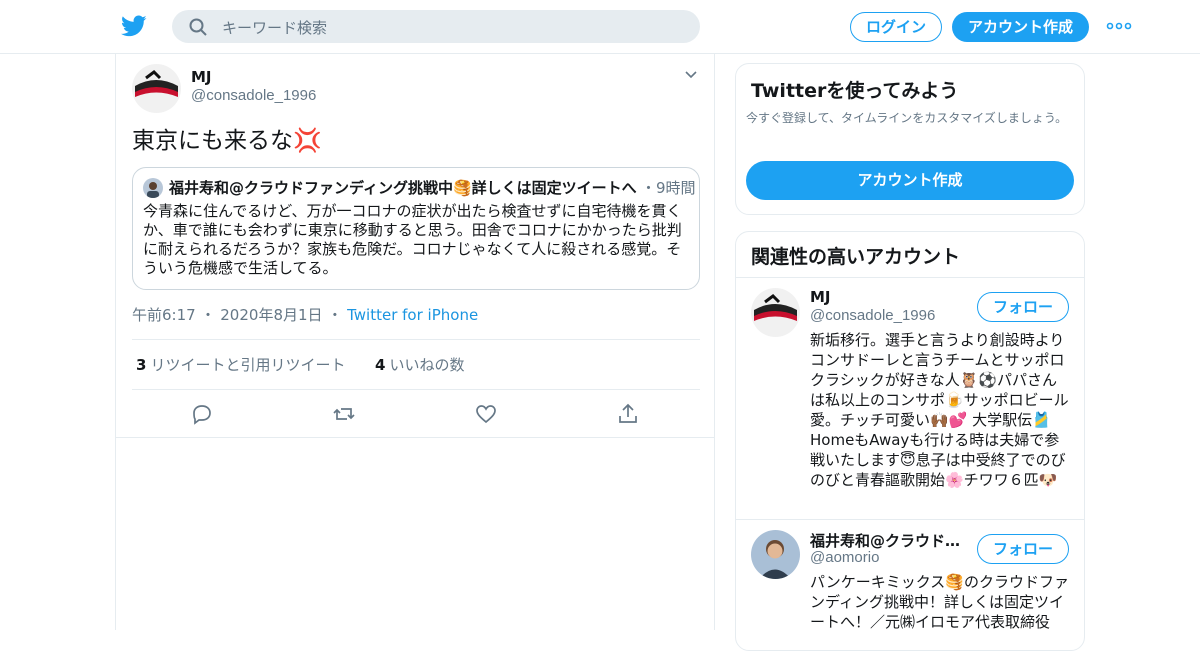 The image size is (1200, 651). What do you see at coordinates (271, 315) in the screenshot?
I see `tweet-date: 2020年8月1日` at bounding box center [271, 315].